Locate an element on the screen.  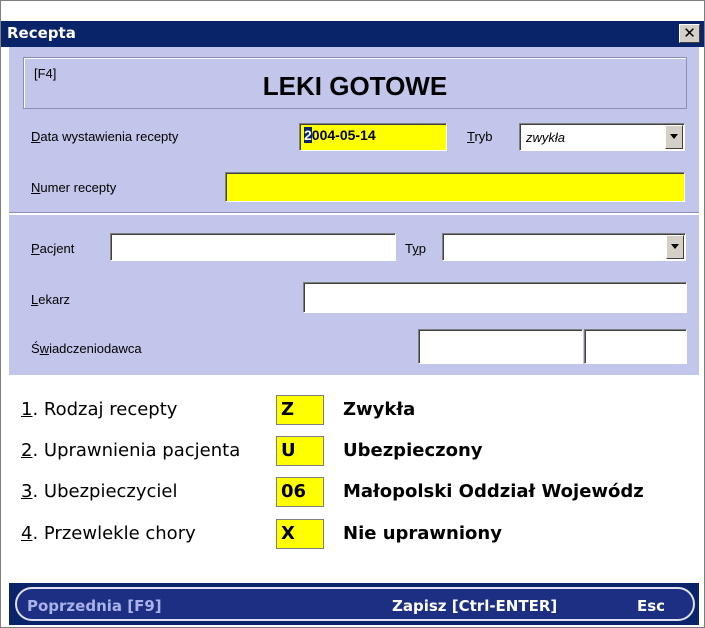
patient-label: Pacjent is located at coordinates (53, 248).